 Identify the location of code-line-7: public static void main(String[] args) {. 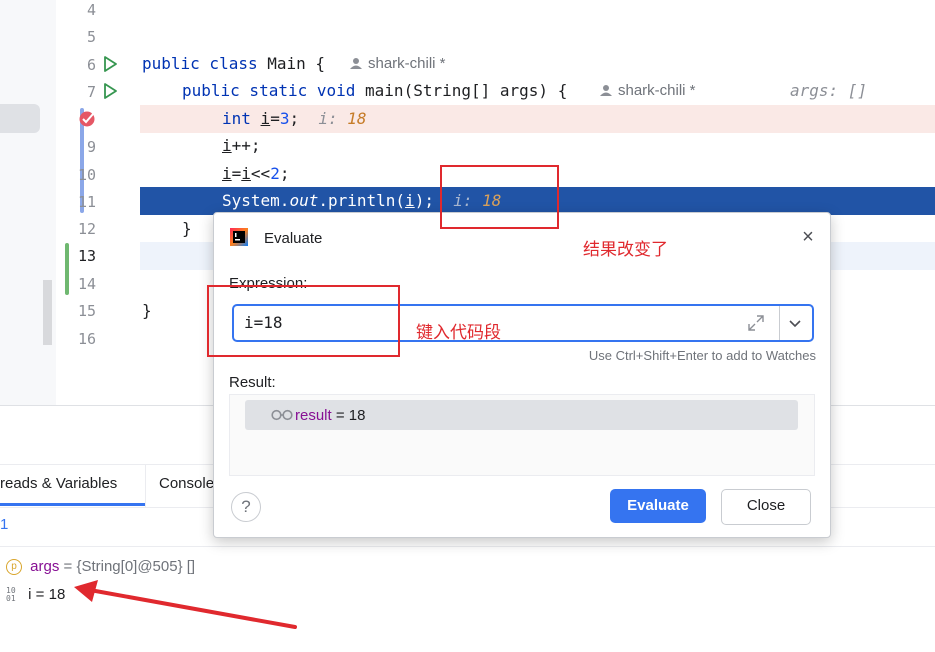
(375, 90).